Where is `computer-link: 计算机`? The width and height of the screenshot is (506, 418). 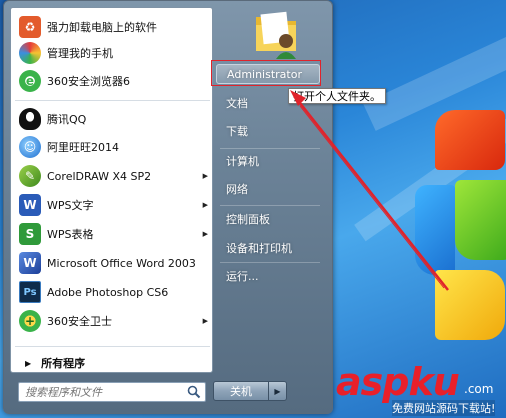
computer-link: 计算机 is located at coordinates (272, 161).